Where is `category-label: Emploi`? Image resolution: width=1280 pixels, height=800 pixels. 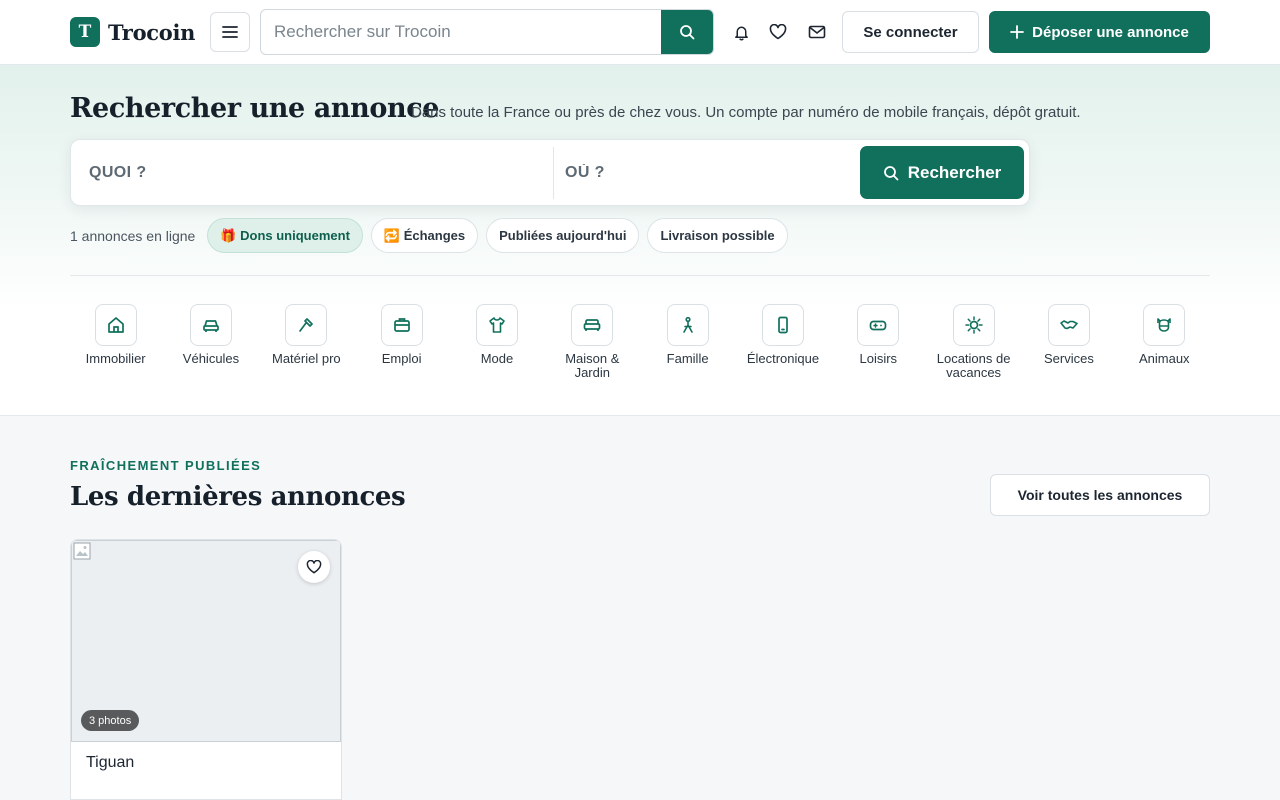 category-label: Emploi is located at coordinates (401, 358).